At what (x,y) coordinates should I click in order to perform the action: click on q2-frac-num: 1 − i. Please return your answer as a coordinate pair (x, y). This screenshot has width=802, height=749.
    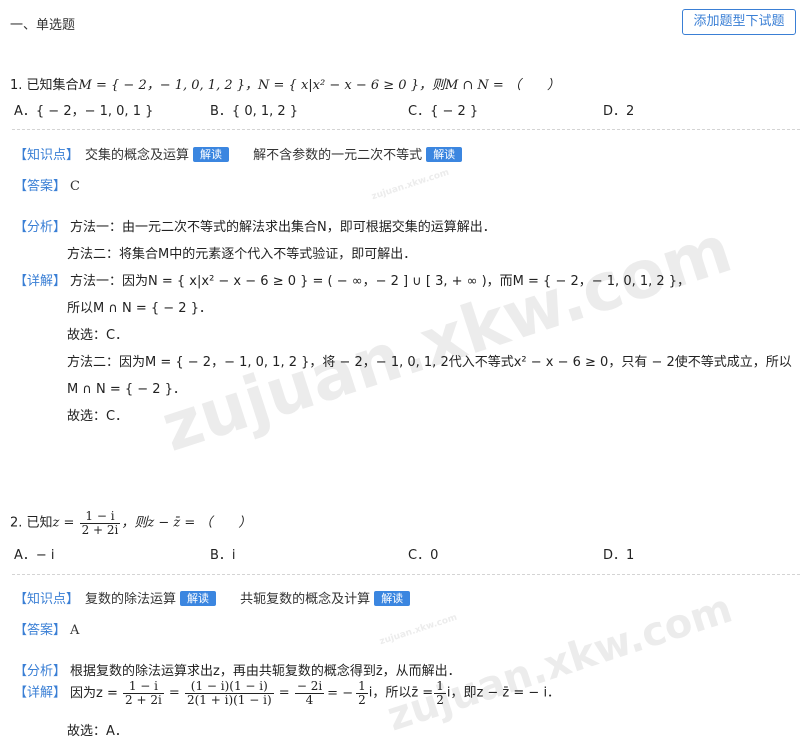
    Looking at the image, I should click on (100, 516).